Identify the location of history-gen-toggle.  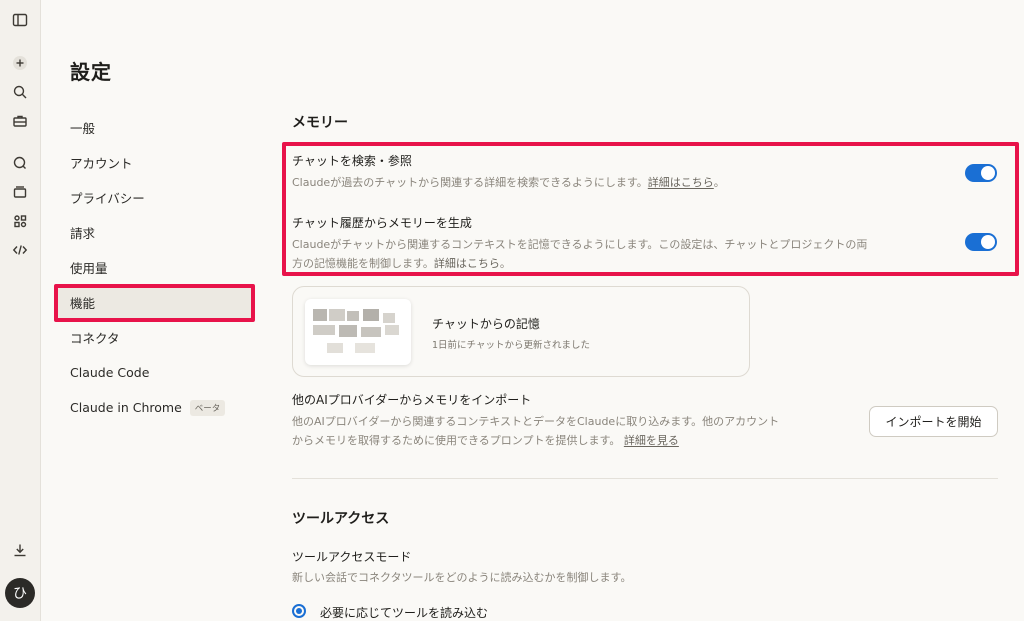
(981, 242).